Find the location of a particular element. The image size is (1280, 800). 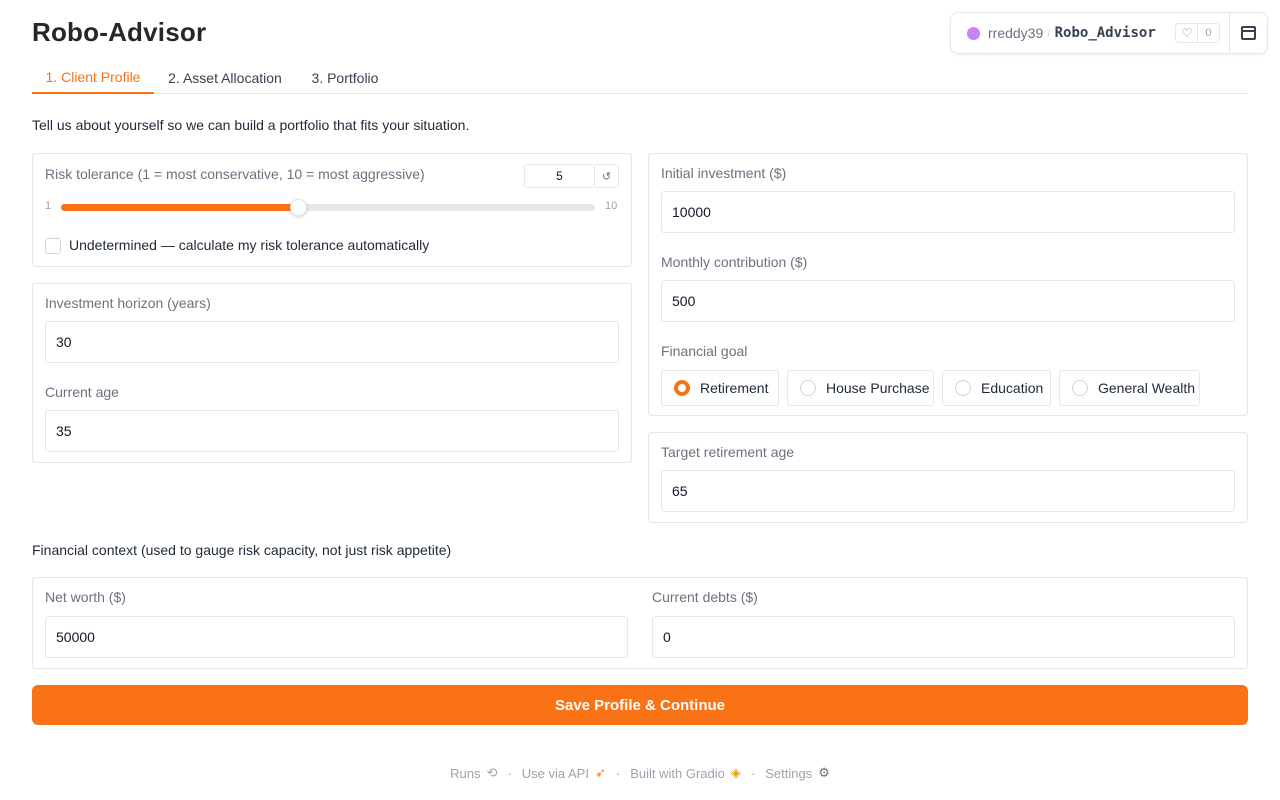

tab-portfolio: 3. Portfolio is located at coordinates (345, 78).